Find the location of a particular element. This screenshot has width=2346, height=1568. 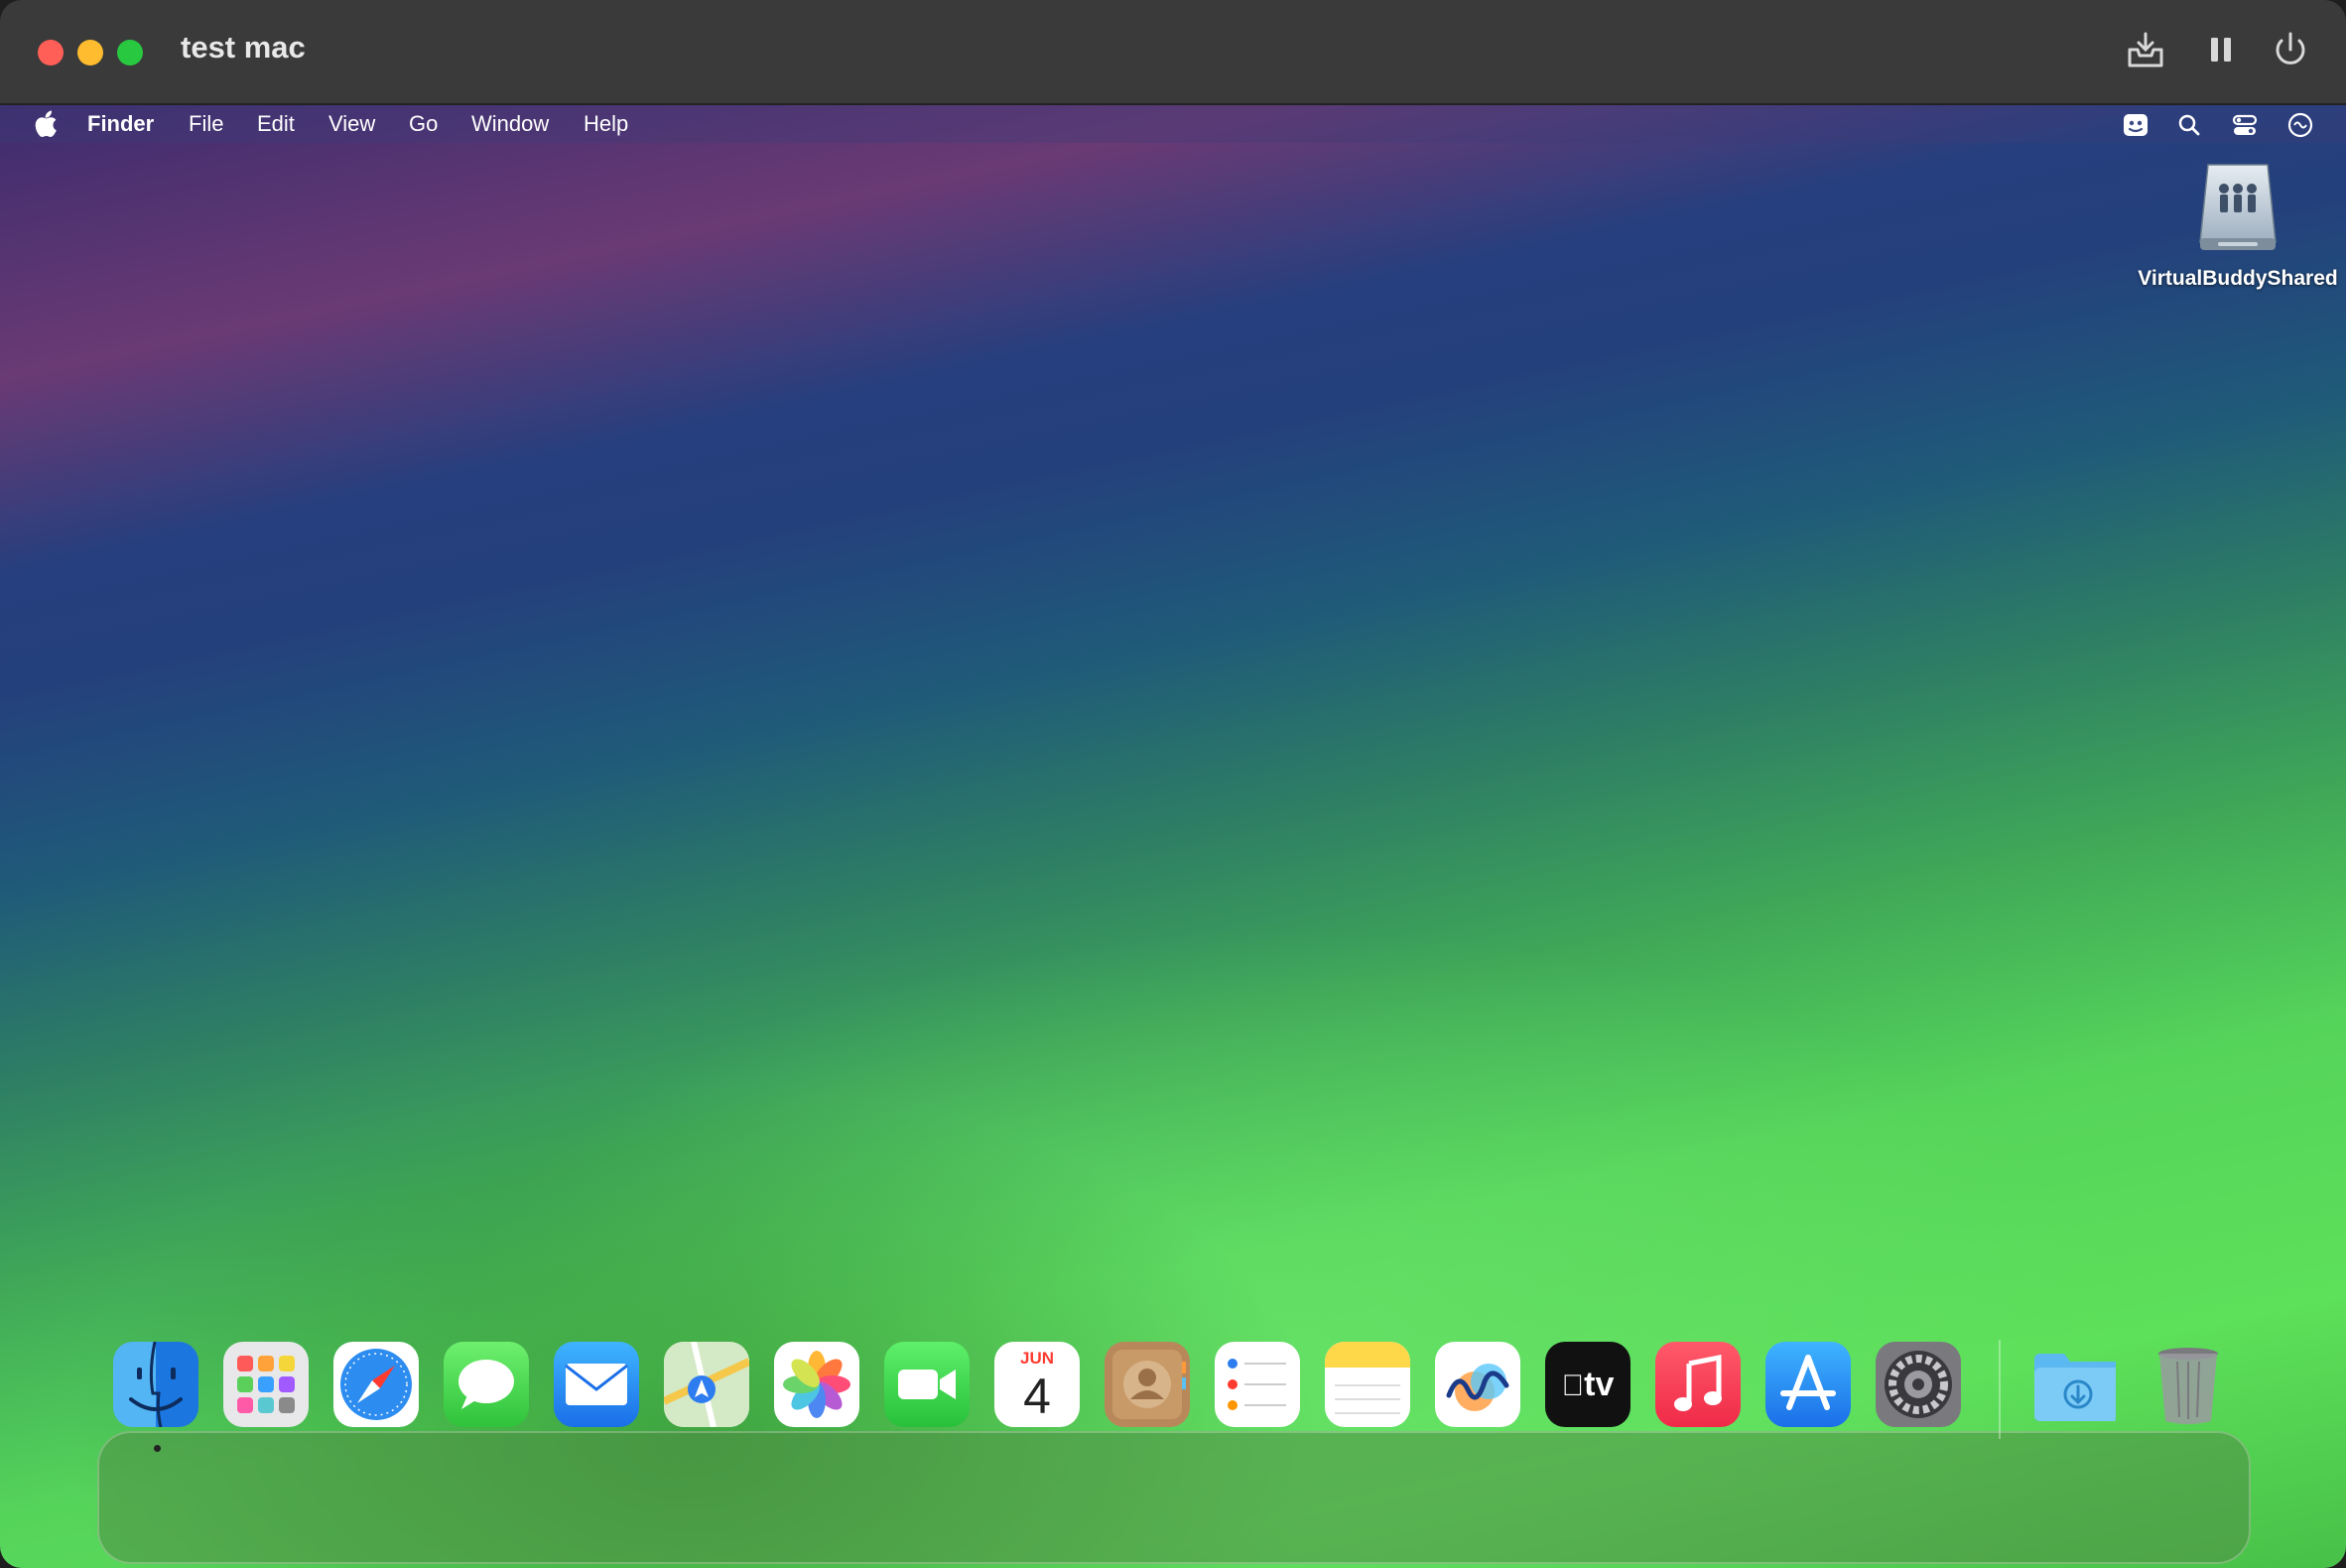

maximize-button is located at coordinates (130, 52).